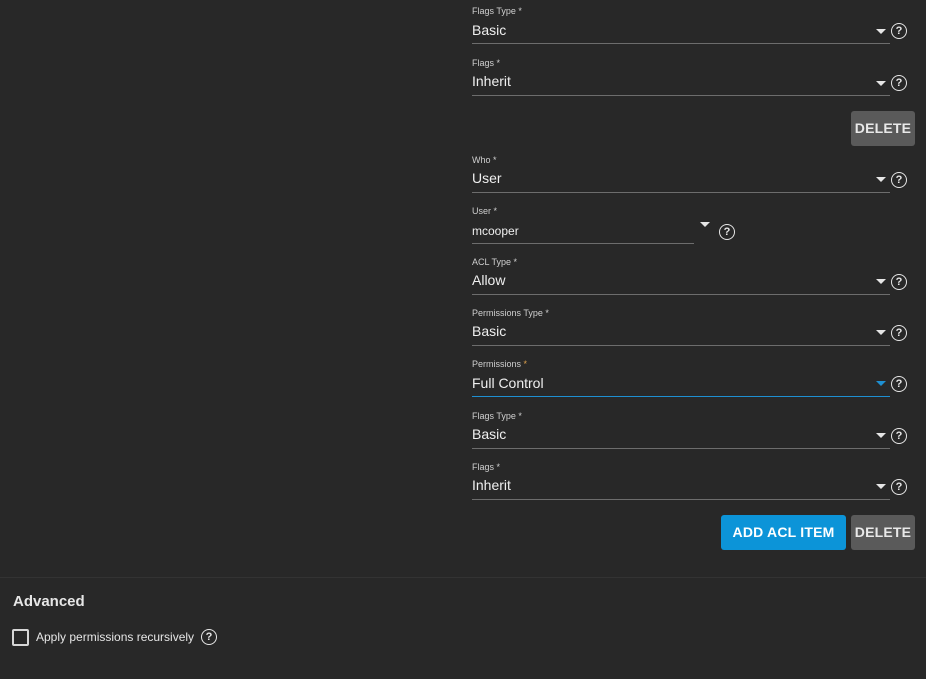 The height and width of the screenshot is (679, 926). Describe the element at coordinates (510, 313) in the screenshot. I see `field-label: Permissions Type *` at that location.